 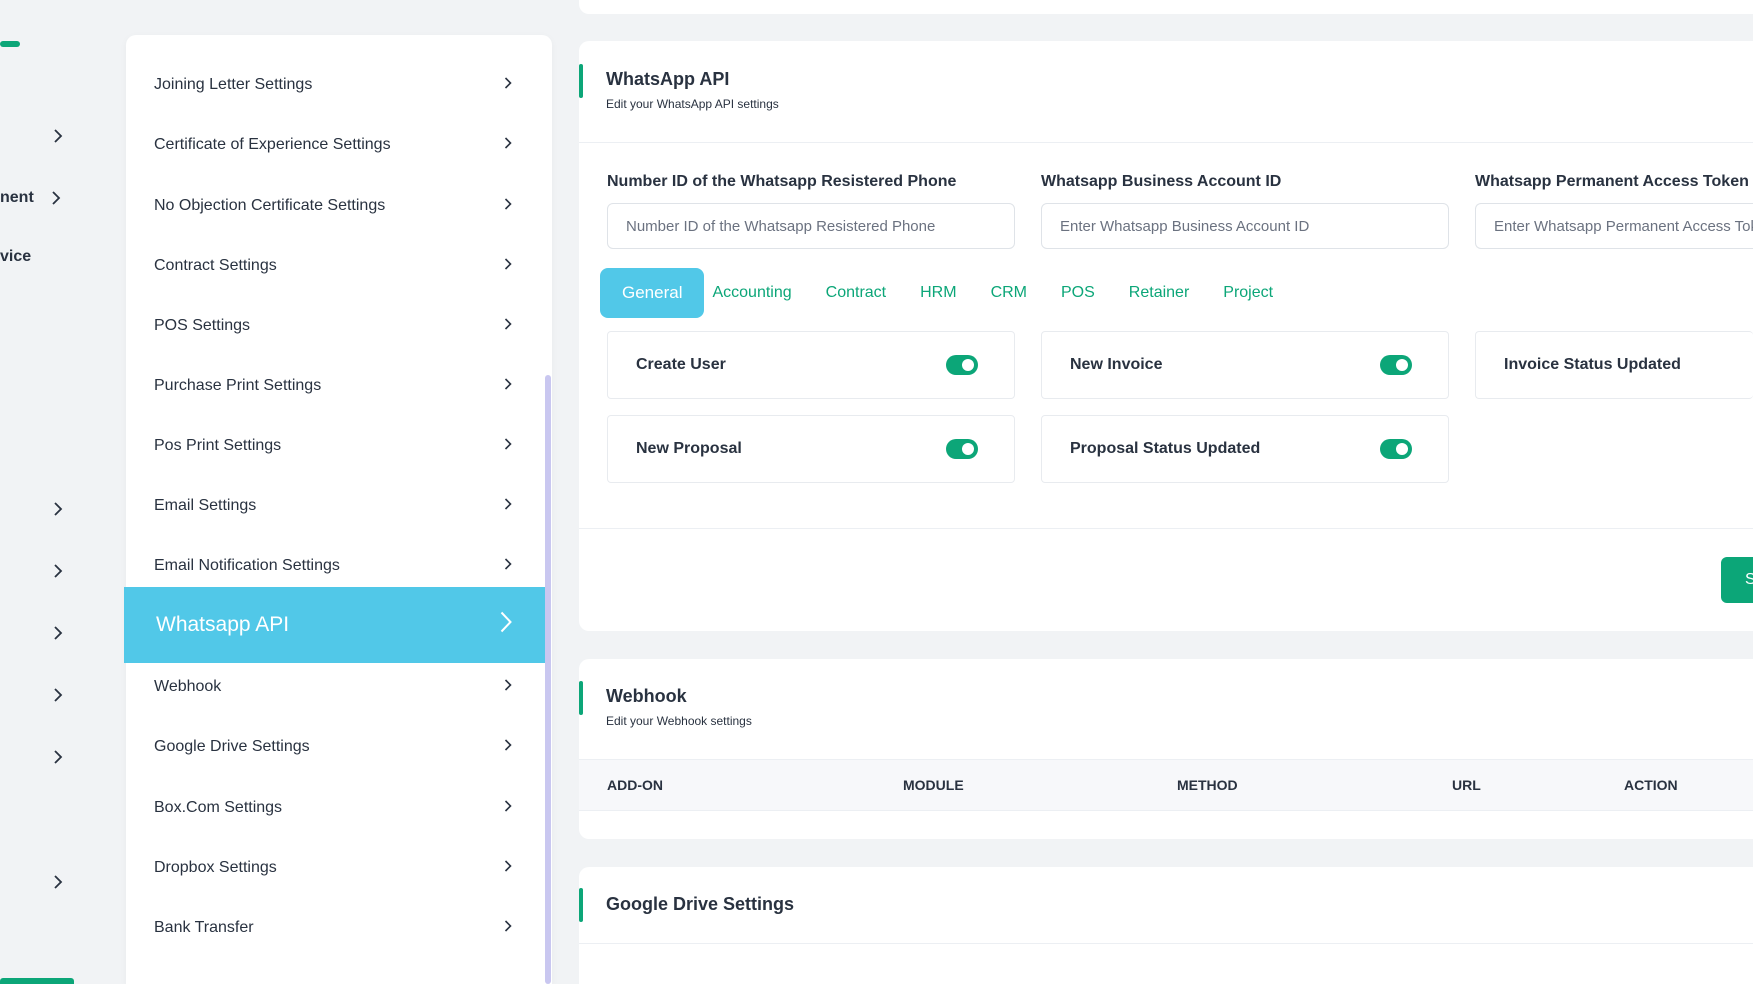 I want to click on notification-card: Proposal Status Updated, so click(x=1245, y=449).